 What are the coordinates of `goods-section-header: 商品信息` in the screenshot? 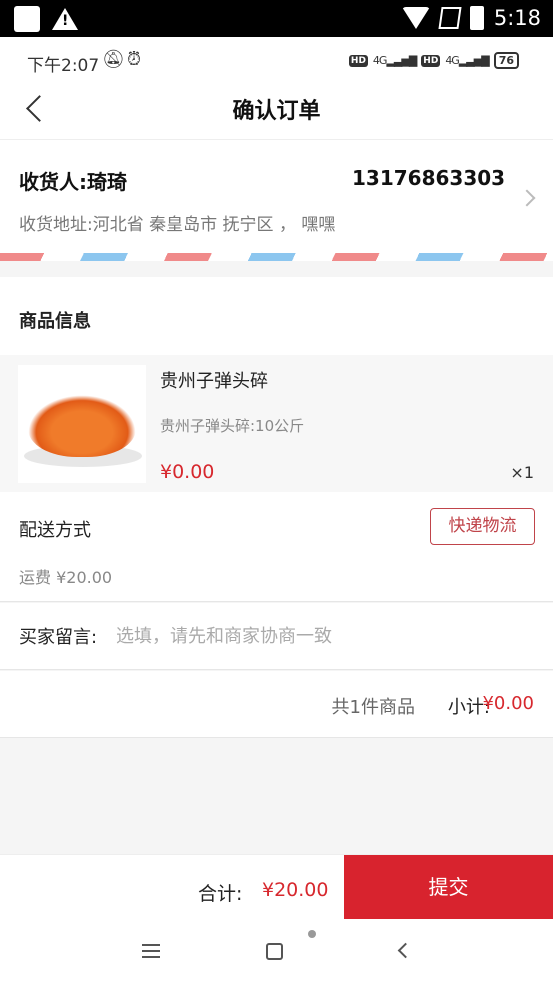 It's located at (276, 316).